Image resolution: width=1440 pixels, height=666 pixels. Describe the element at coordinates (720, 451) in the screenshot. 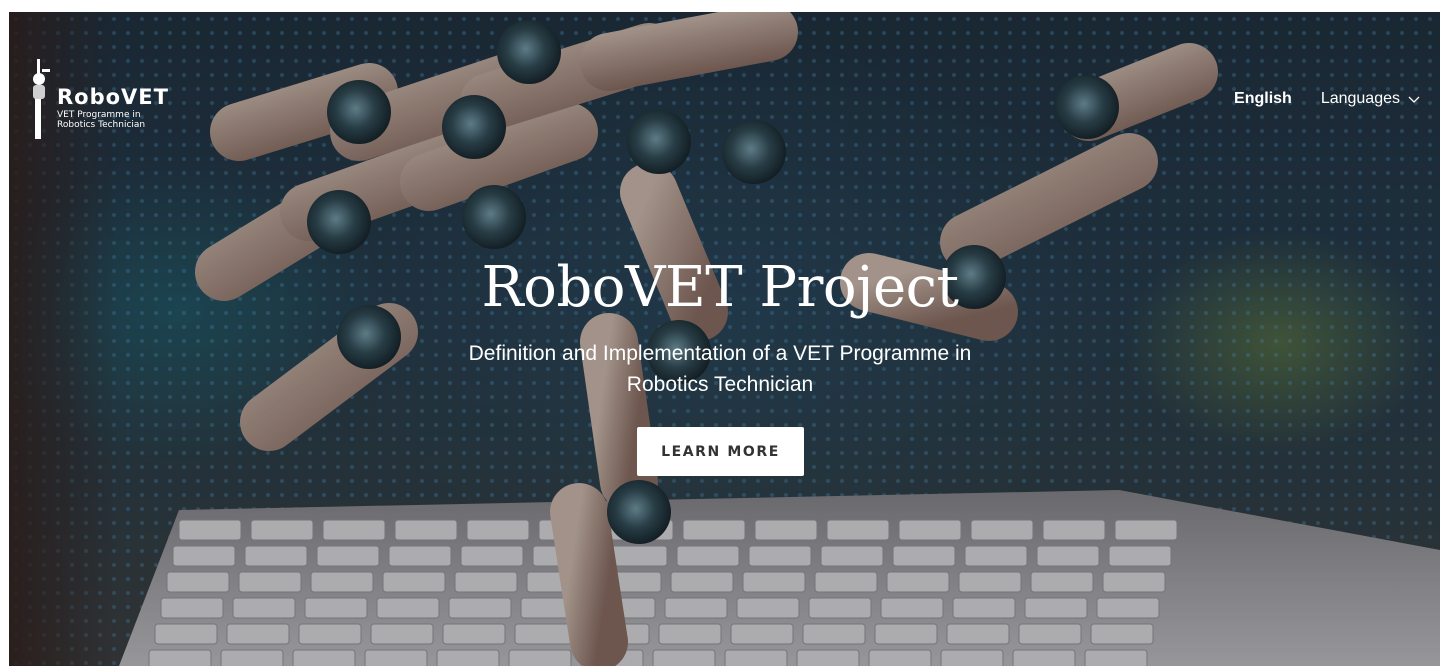

I see `learn-more-button: LEARN MORE` at that location.